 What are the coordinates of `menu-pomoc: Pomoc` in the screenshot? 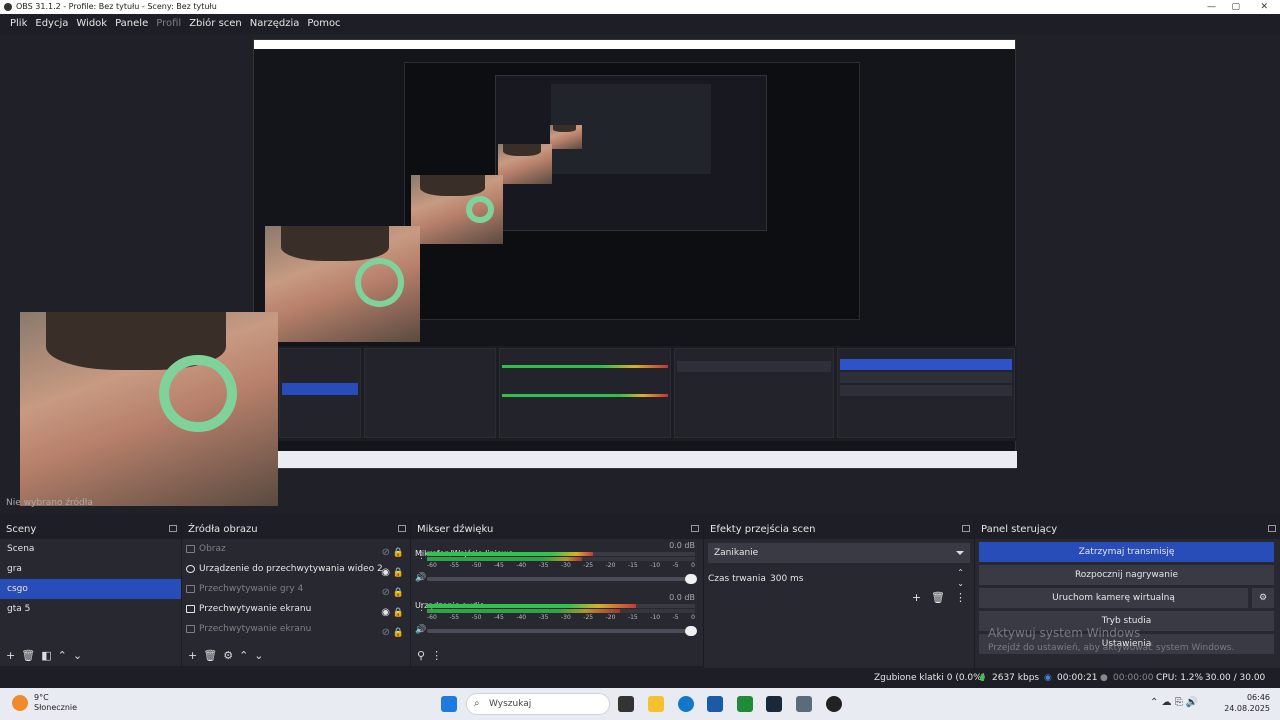 It's located at (323, 24).